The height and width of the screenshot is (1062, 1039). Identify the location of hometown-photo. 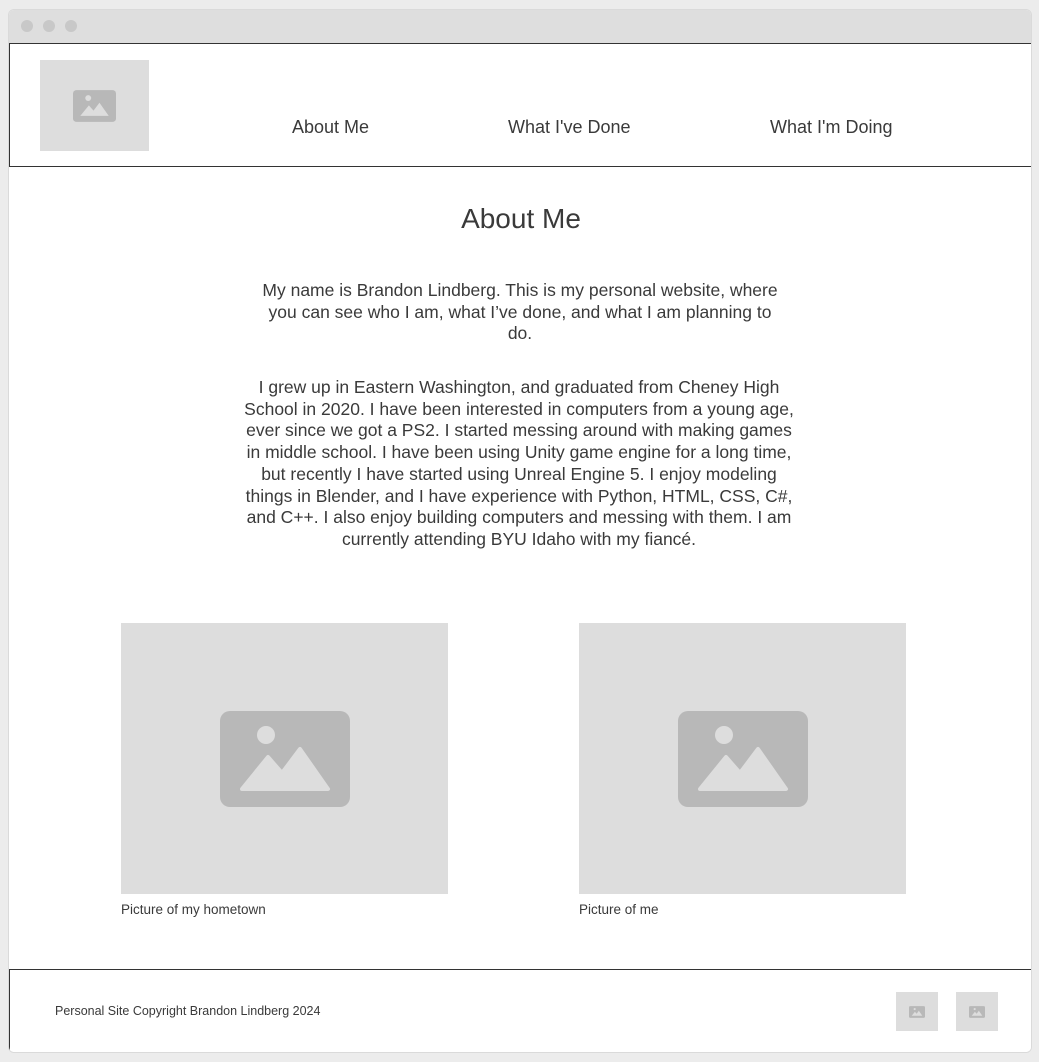
(284, 758).